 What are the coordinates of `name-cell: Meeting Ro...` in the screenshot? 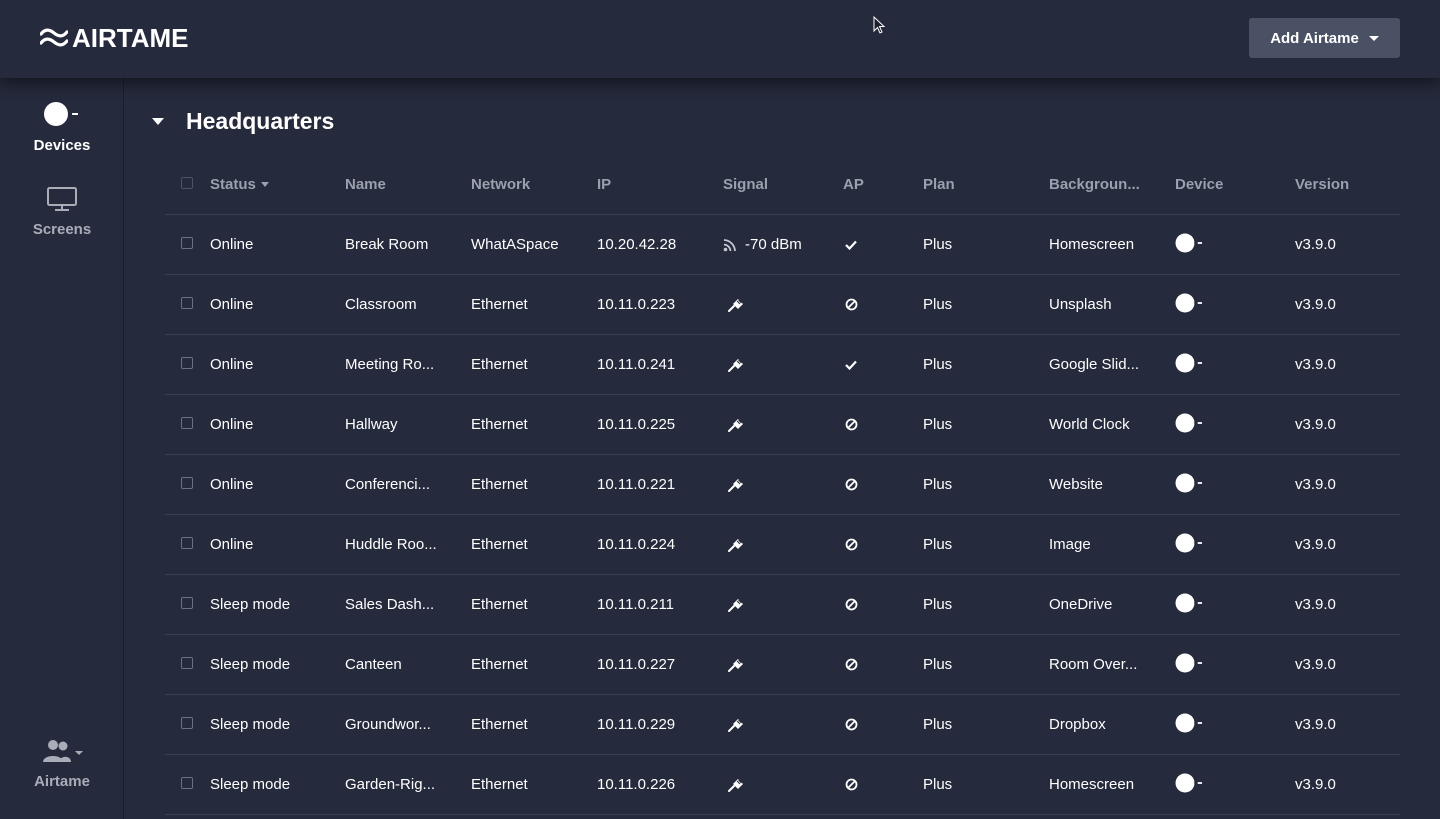 It's located at (390, 364).